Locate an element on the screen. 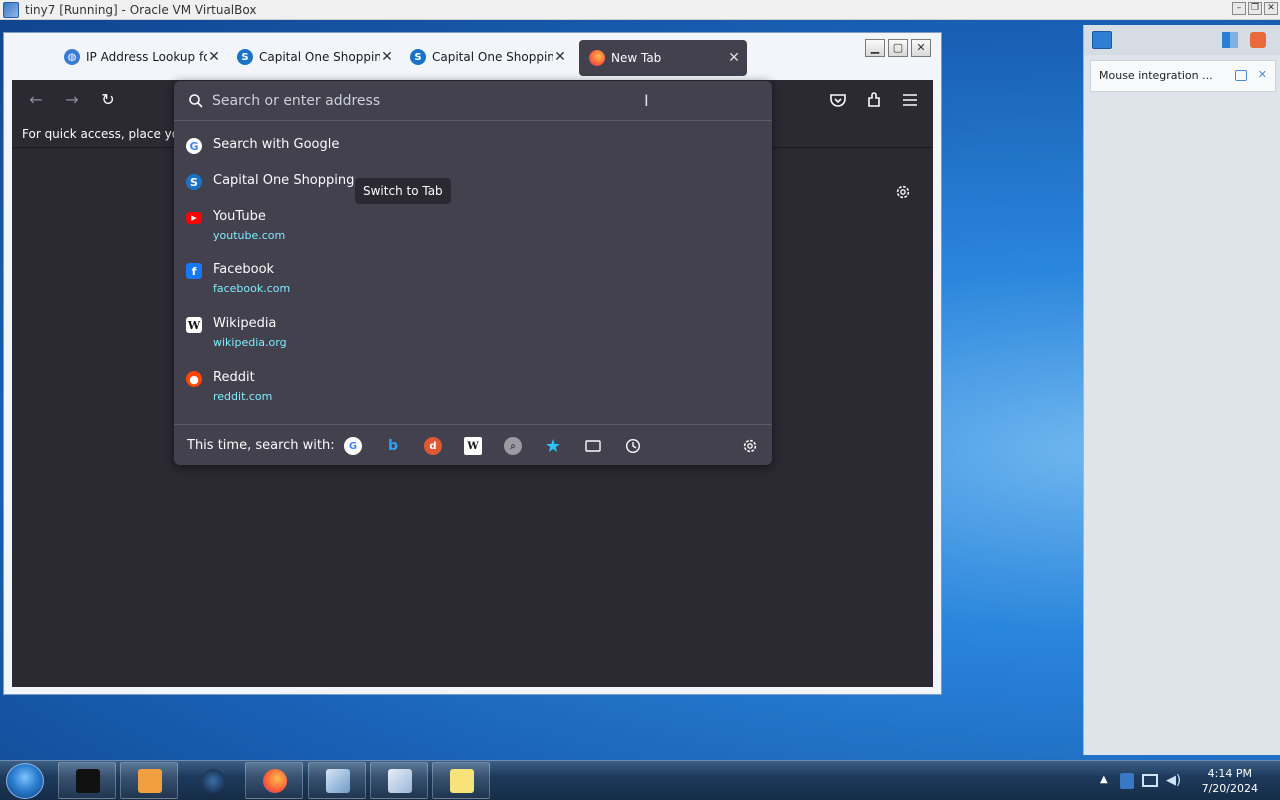 Image resolution: width=1280 pixels, height=800 pixels. forward-icon: → is located at coordinates (72, 100).